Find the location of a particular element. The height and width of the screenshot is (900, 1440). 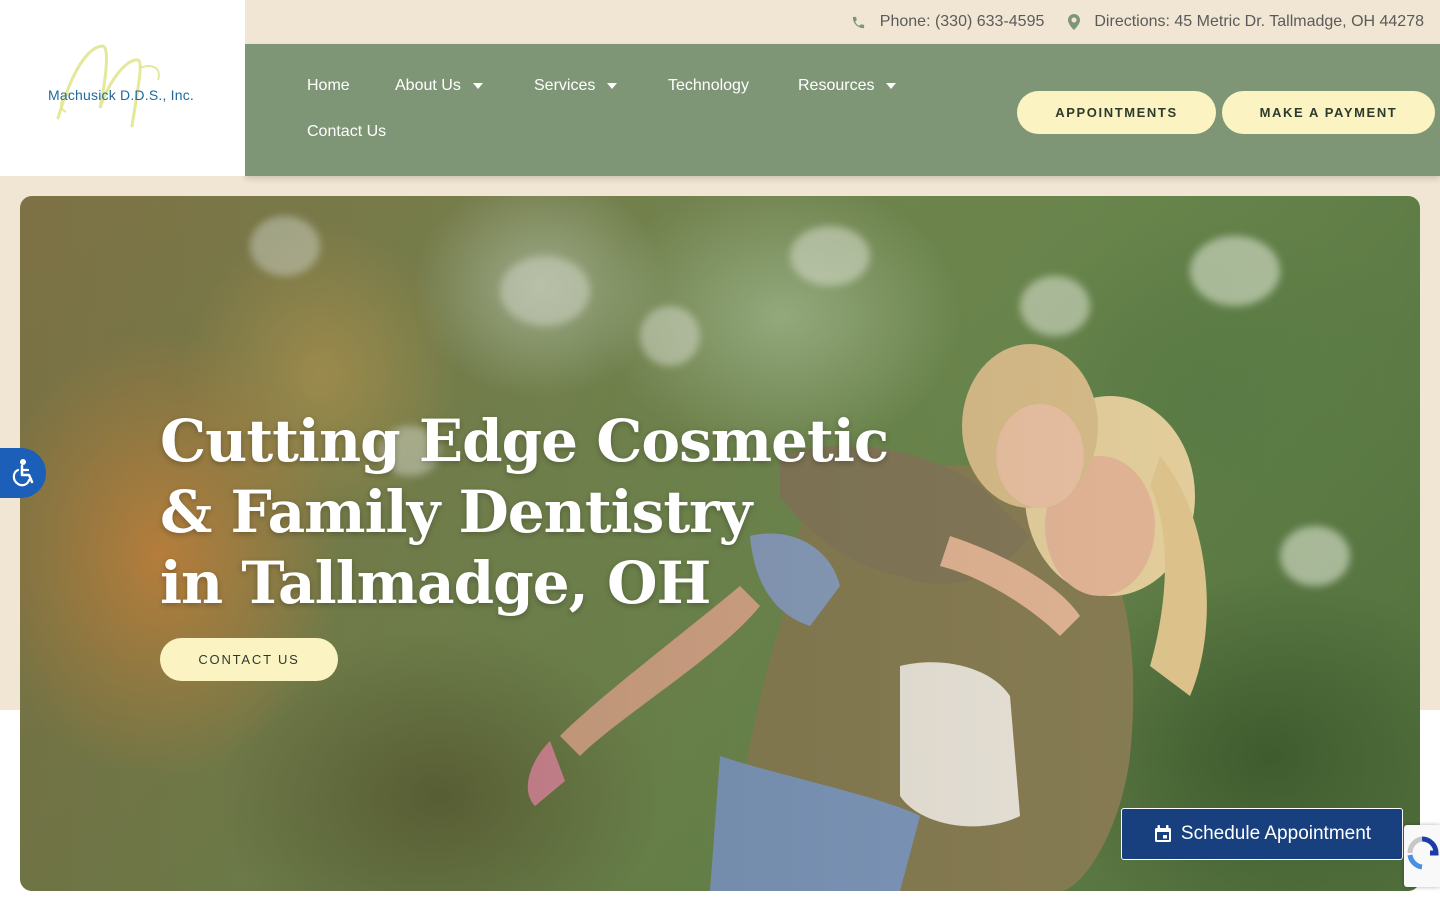

hero-heading-line: Cutting Edge Cosmetic is located at coordinates (524, 441).